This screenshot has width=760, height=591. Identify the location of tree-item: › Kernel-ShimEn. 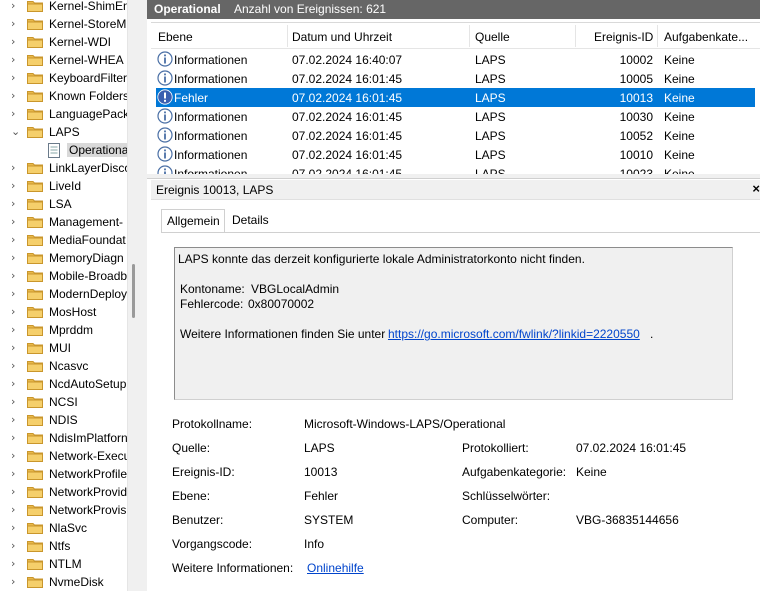
(63, 7).